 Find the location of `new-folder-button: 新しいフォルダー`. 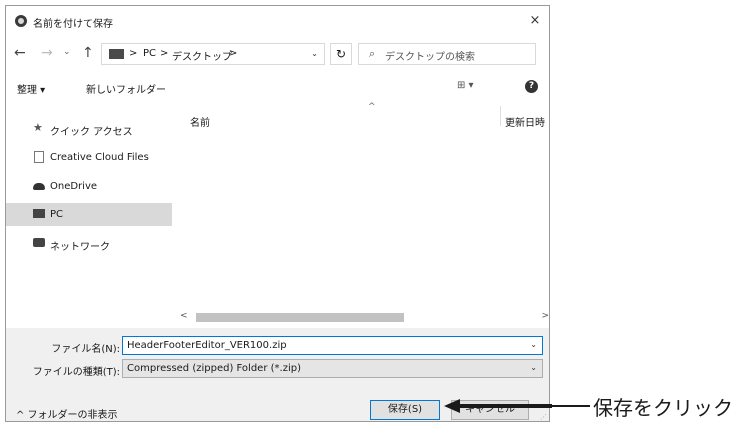

new-folder-button: 新しいフォルダー is located at coordinates (126, 88).